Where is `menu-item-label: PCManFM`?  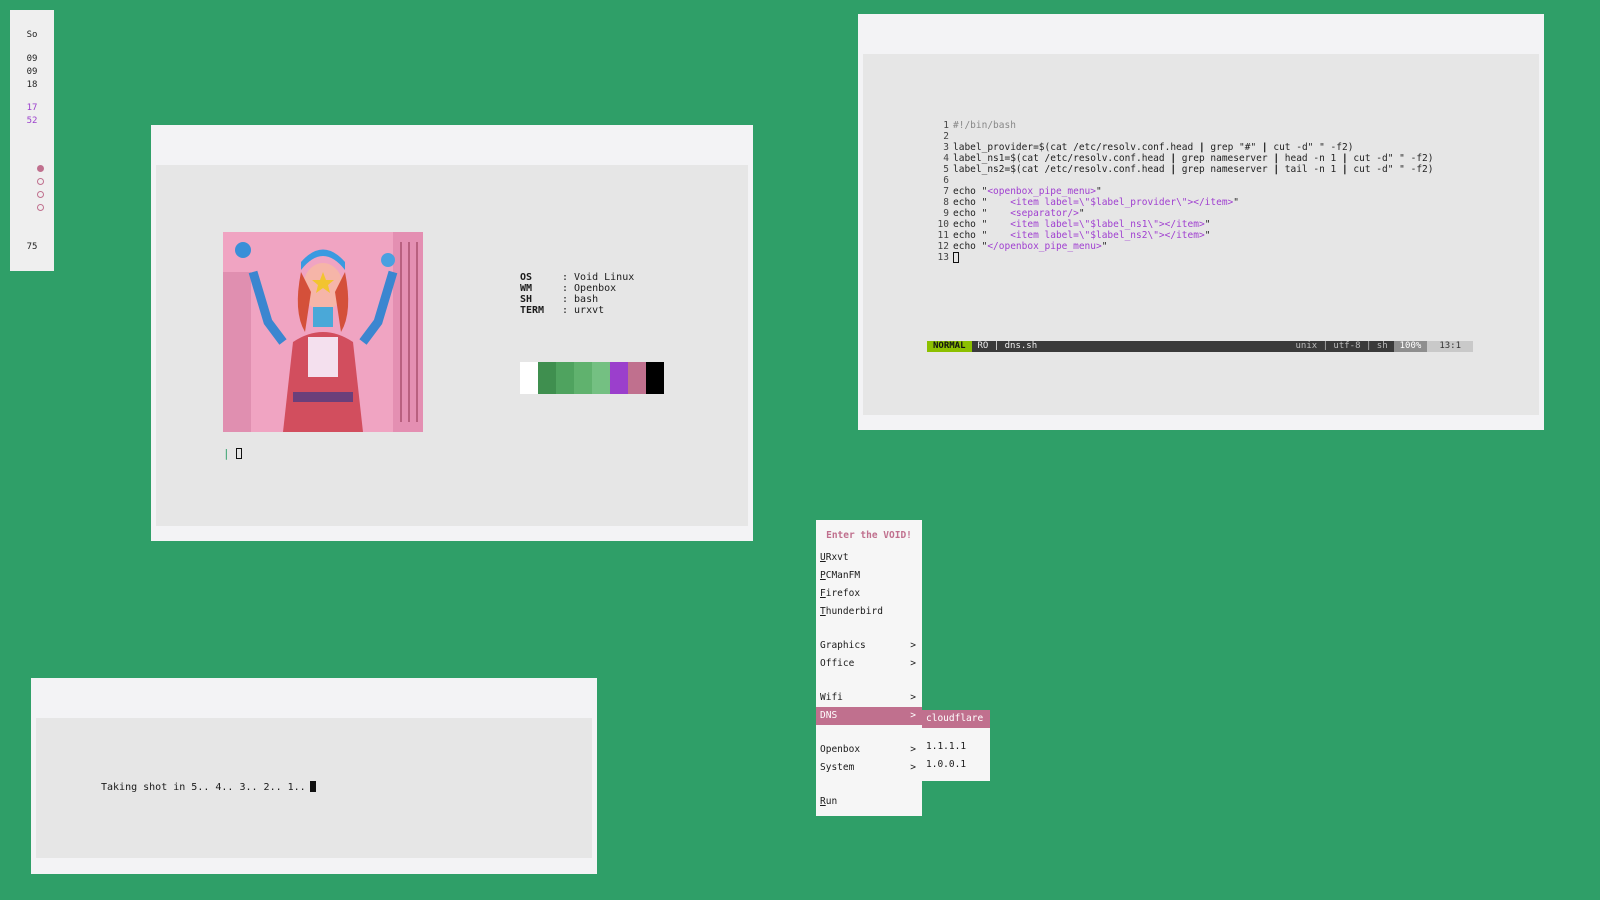 menu-item-label: PCManFM is located at coordinates (840, 575).